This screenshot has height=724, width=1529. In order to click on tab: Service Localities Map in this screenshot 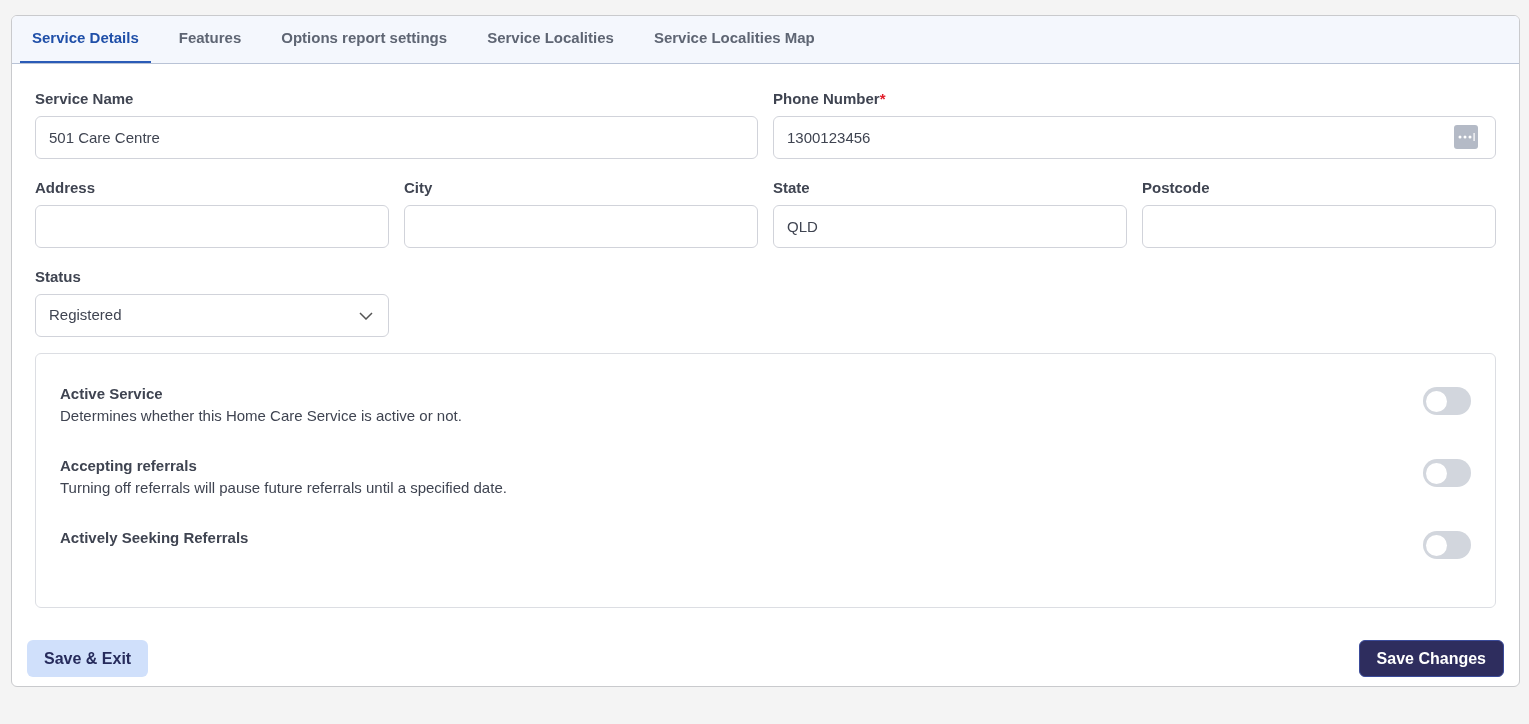, I will do `click(734, 39)`.